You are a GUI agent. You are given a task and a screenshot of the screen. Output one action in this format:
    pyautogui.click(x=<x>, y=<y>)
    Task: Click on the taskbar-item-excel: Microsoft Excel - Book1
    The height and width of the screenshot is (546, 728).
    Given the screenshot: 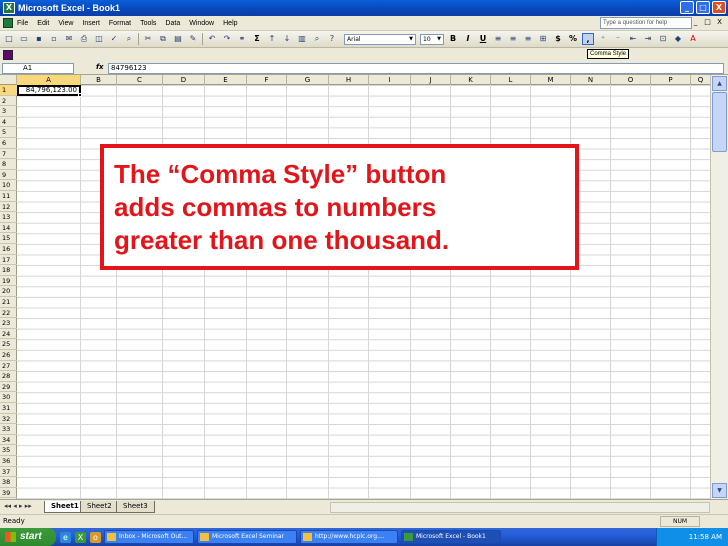 What is the action you would take?
    pyautogui.click(x=451, y=537)
    